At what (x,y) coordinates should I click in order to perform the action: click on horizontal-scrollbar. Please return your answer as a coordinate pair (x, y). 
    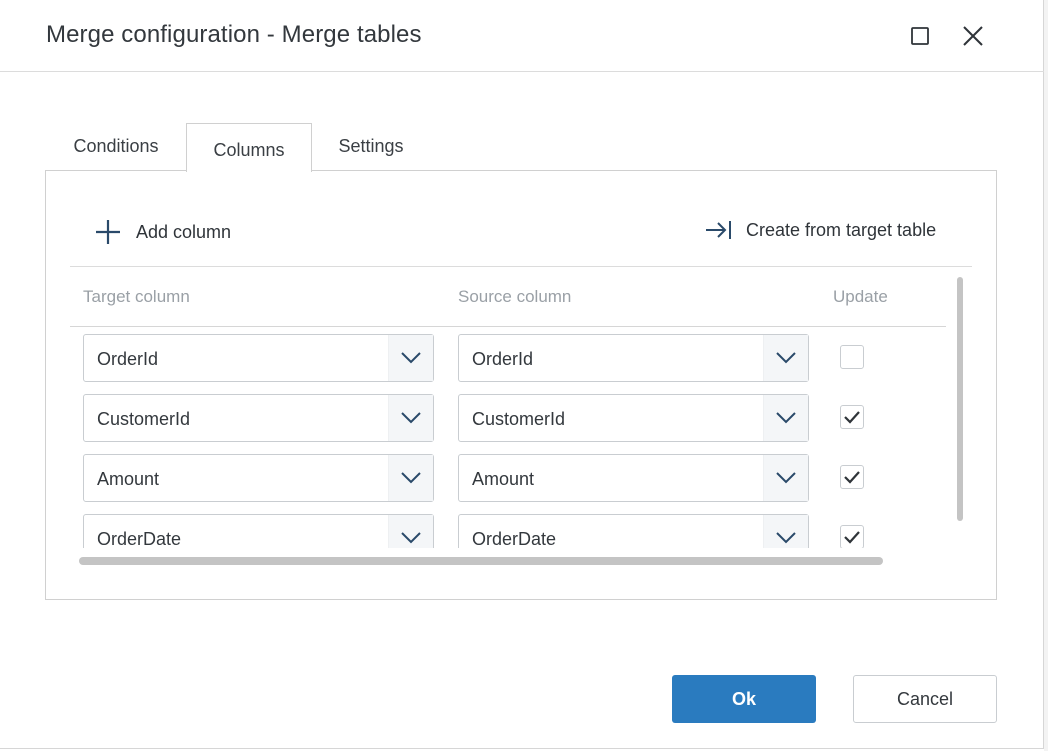
    Looking at the image, I should click on (481, 561).